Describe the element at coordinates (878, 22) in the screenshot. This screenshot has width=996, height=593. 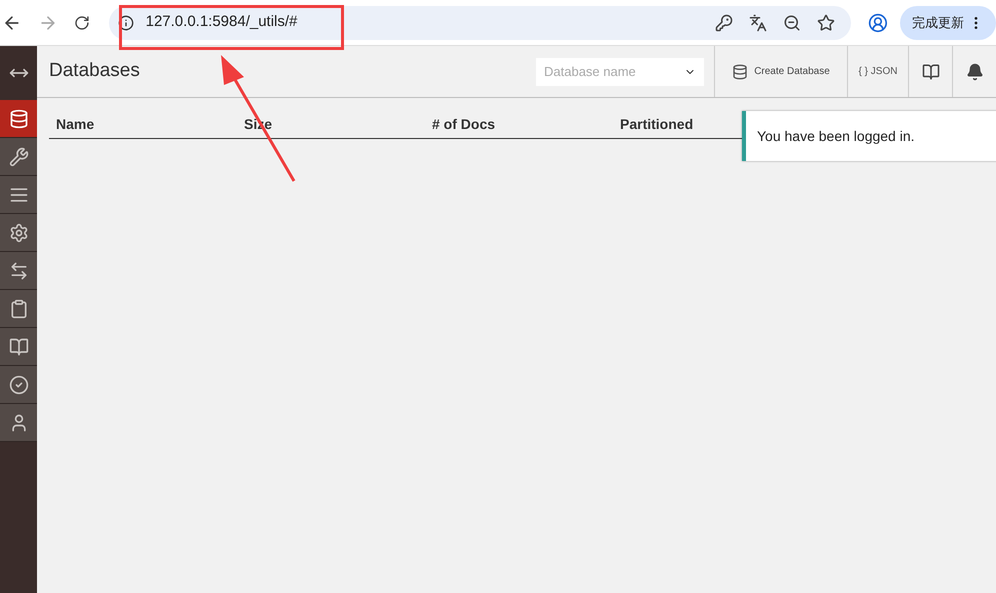
I see `profile-icon` at that location.